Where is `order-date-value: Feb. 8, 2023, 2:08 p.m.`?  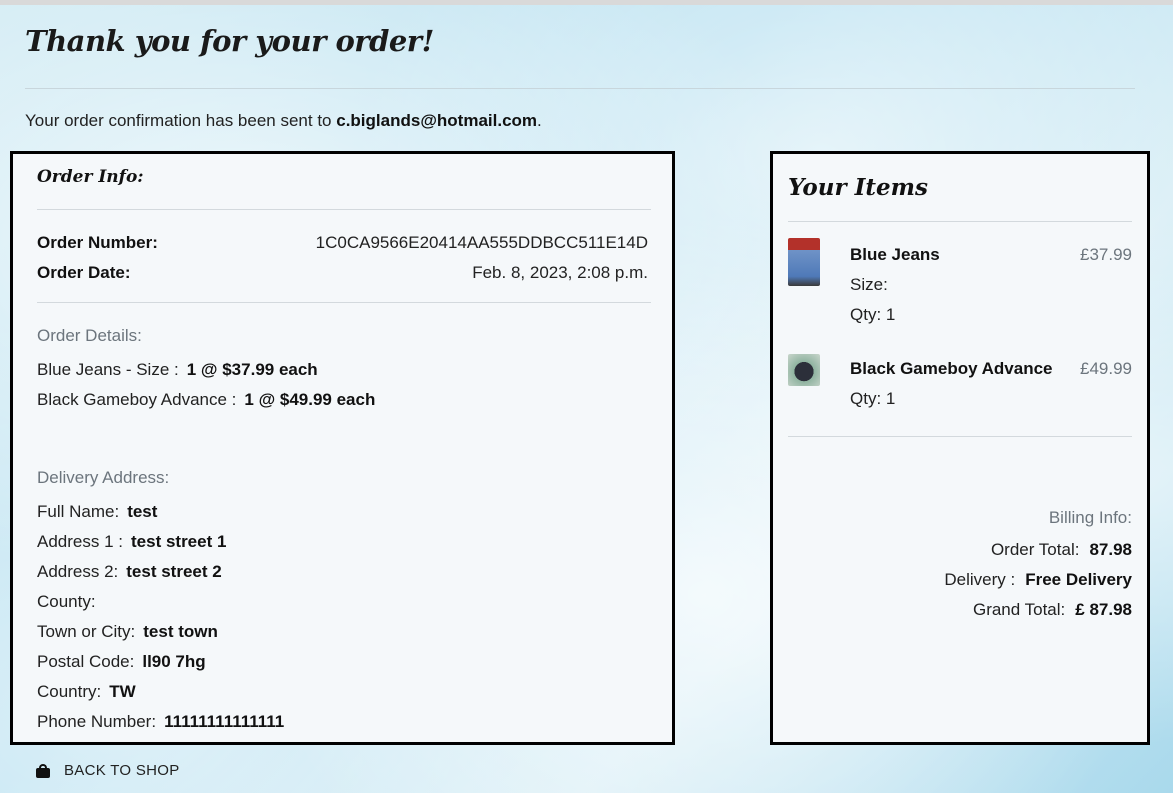
order-date-value: Feb. 8, 2023, 2:08 p.m. is located at coordinates (560, 272).